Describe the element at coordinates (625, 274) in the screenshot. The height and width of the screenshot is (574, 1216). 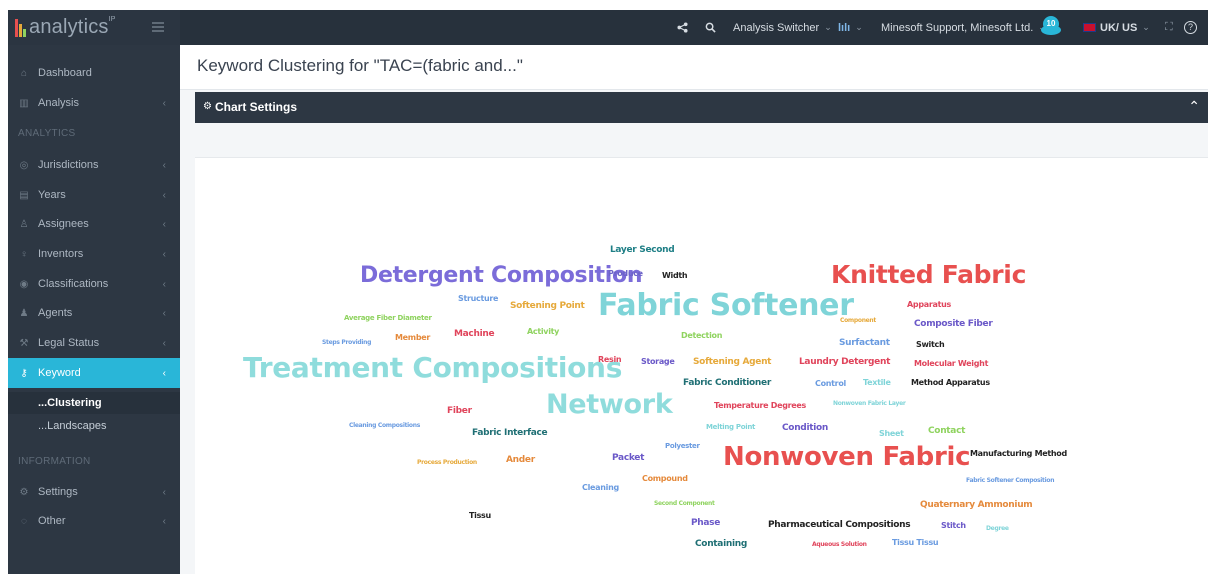
I see `word-cloud-term: Produce` at that location.